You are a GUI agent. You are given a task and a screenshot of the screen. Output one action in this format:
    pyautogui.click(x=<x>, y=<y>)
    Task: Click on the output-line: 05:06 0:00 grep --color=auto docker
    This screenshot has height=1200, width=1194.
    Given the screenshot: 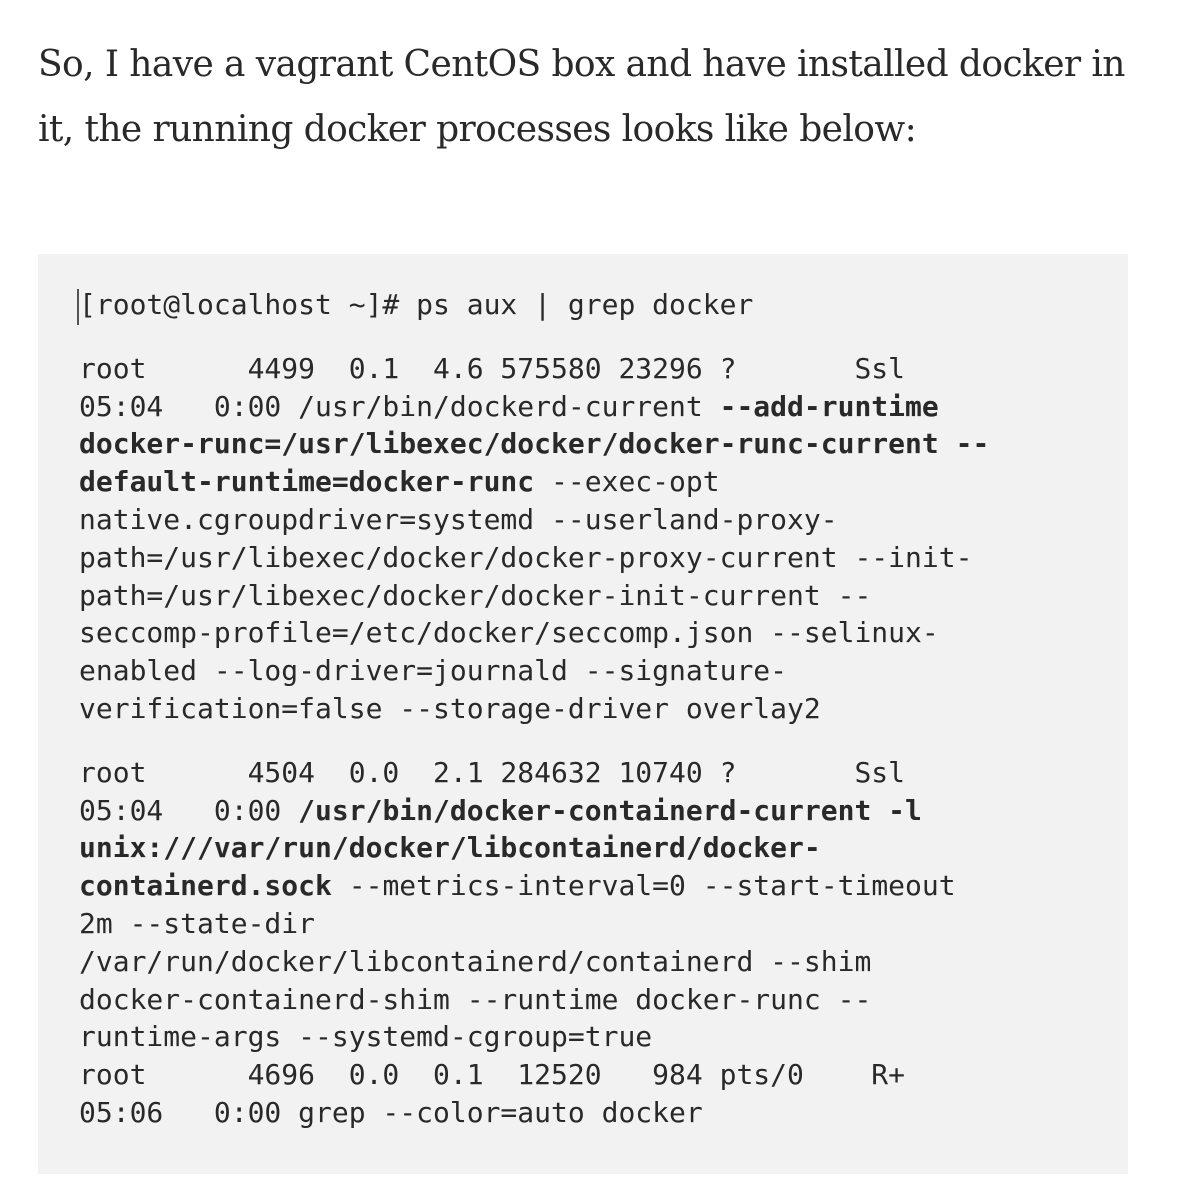 What is the action you would take?
    pyautogui.click(x=603, y=1113)
    